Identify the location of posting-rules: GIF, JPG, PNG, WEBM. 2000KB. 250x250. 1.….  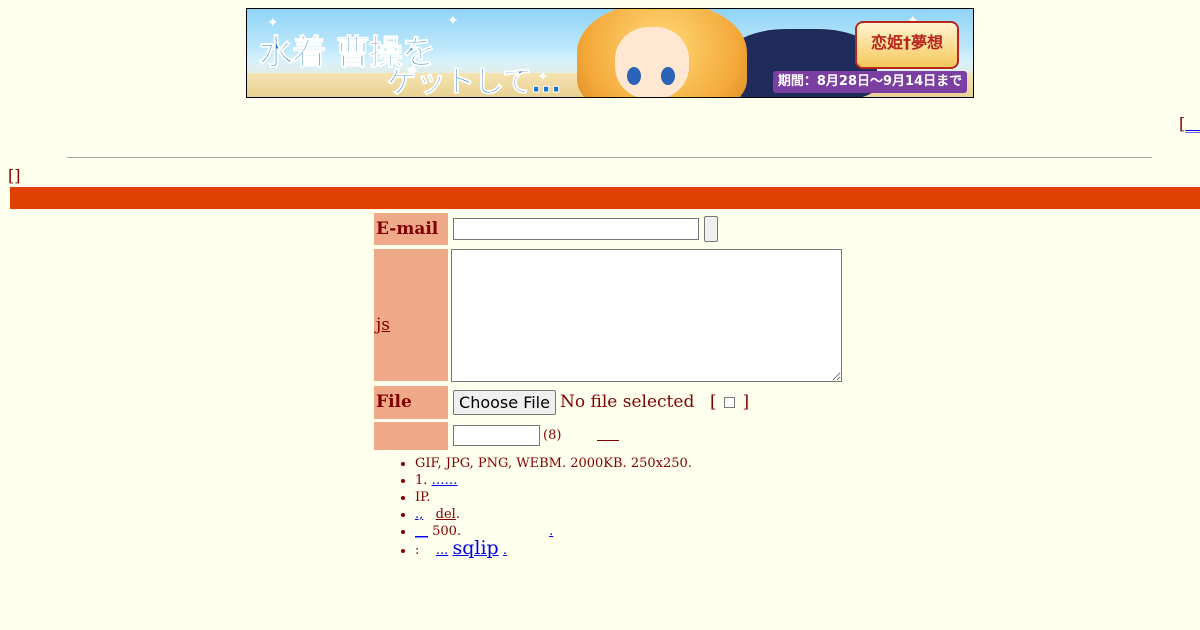
(533, 507).